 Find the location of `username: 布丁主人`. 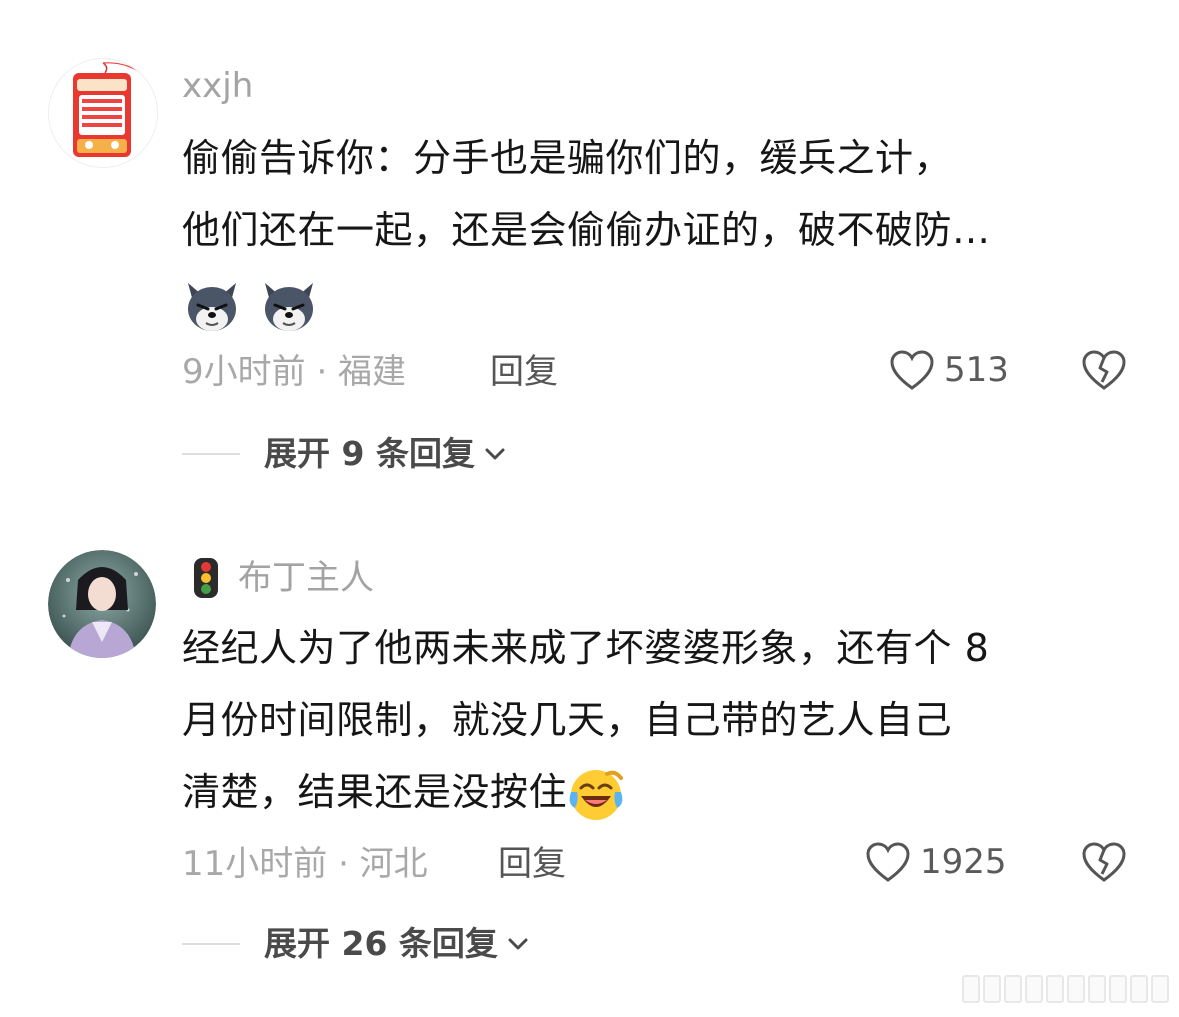

username: 布丁主人 is located at coordinates (306, 578).